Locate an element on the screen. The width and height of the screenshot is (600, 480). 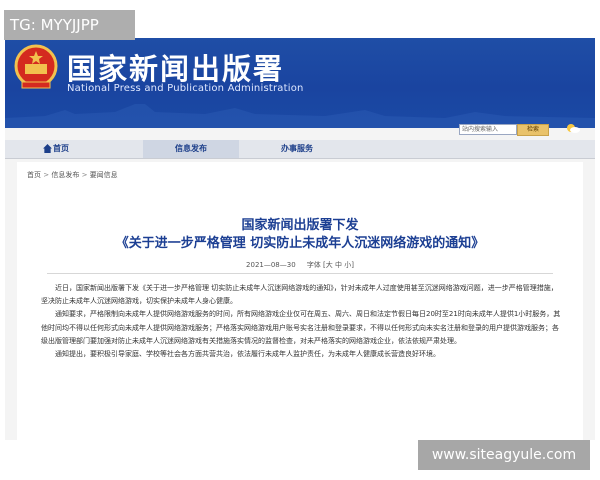
nav-item-service: 办事服务 is located at coordinates (297, 149).